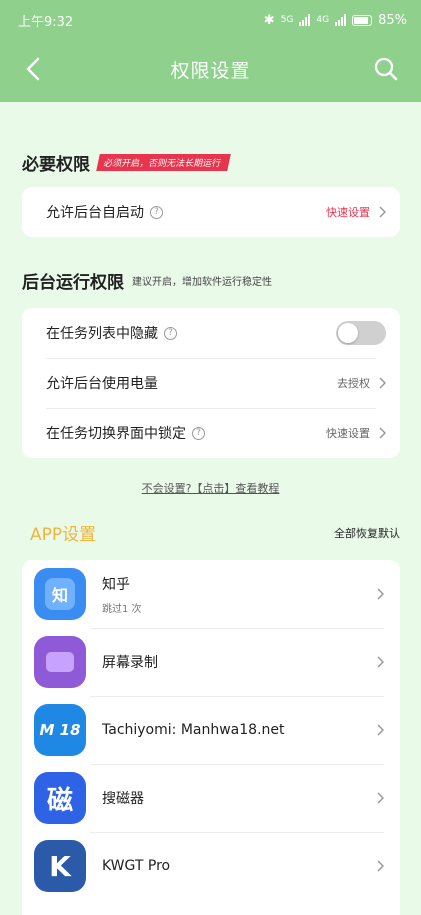 This screenshot has width=421, height=915. What do you see at coordinates (102, 334) in the screenshot?
I see `hide-in-tasks-label: 在任务列表中隐藏` at bounding box center [102, 334].